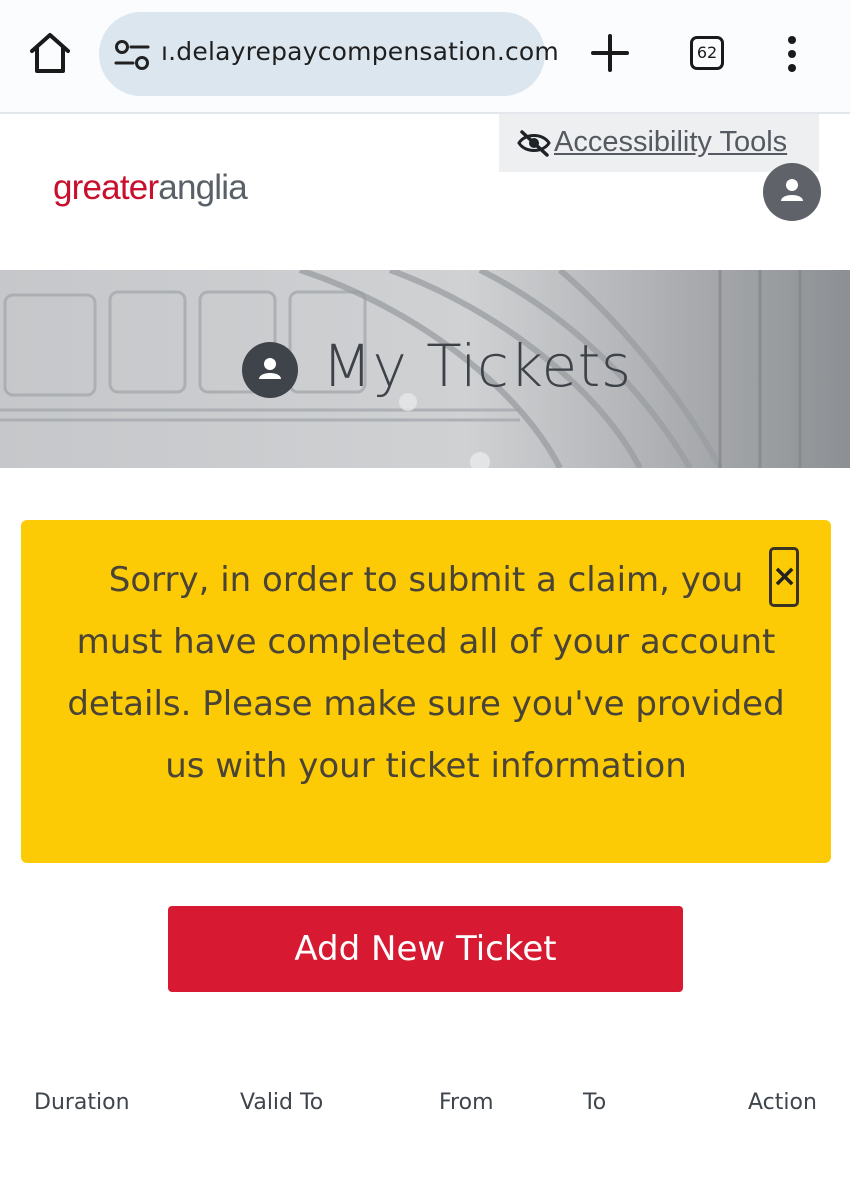 The width and height of the screenshot is (850, 1200). Describe the element at coordinates (50, 53) in the screenshot. I see `home-icon` at that location.